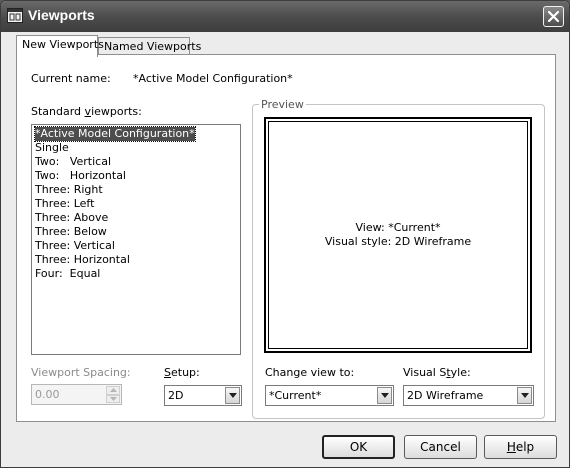 Image resolution: width=570 pixels, height=468 pixels. Describe the element at coordinates (520, 447) in the screenshot. I see `help-button: Help` at that location.